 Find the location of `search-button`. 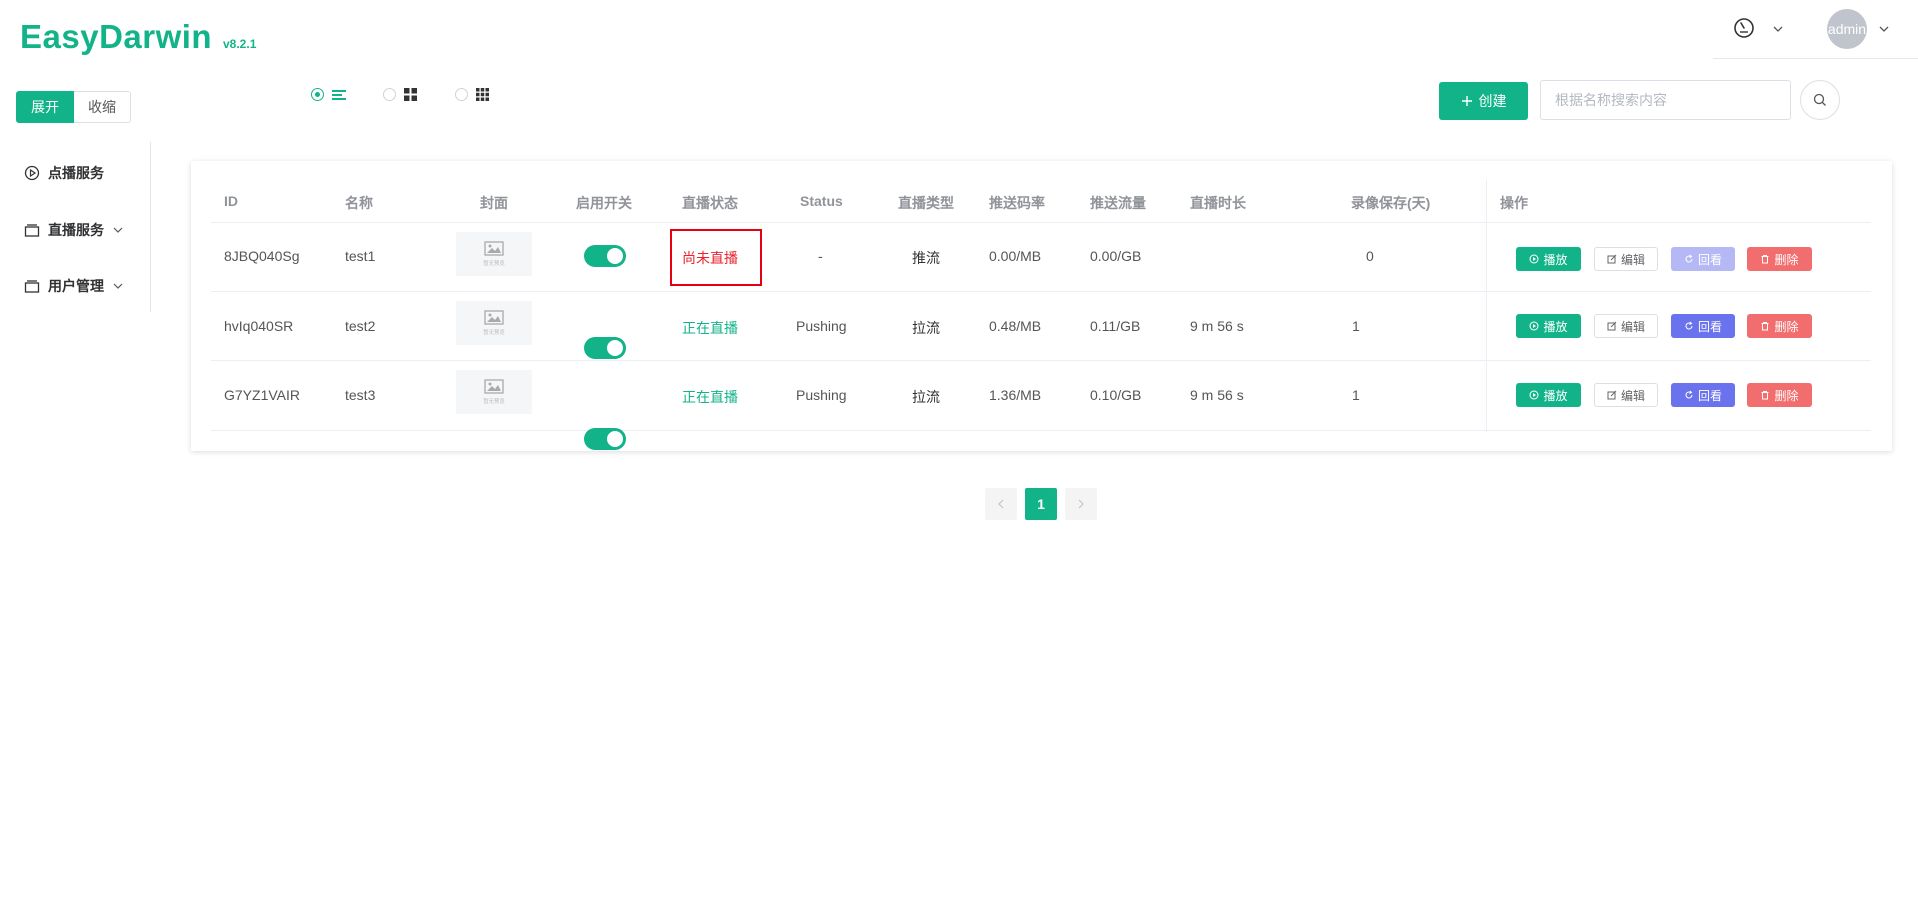

search-button is located at coordinates (1820, 100).